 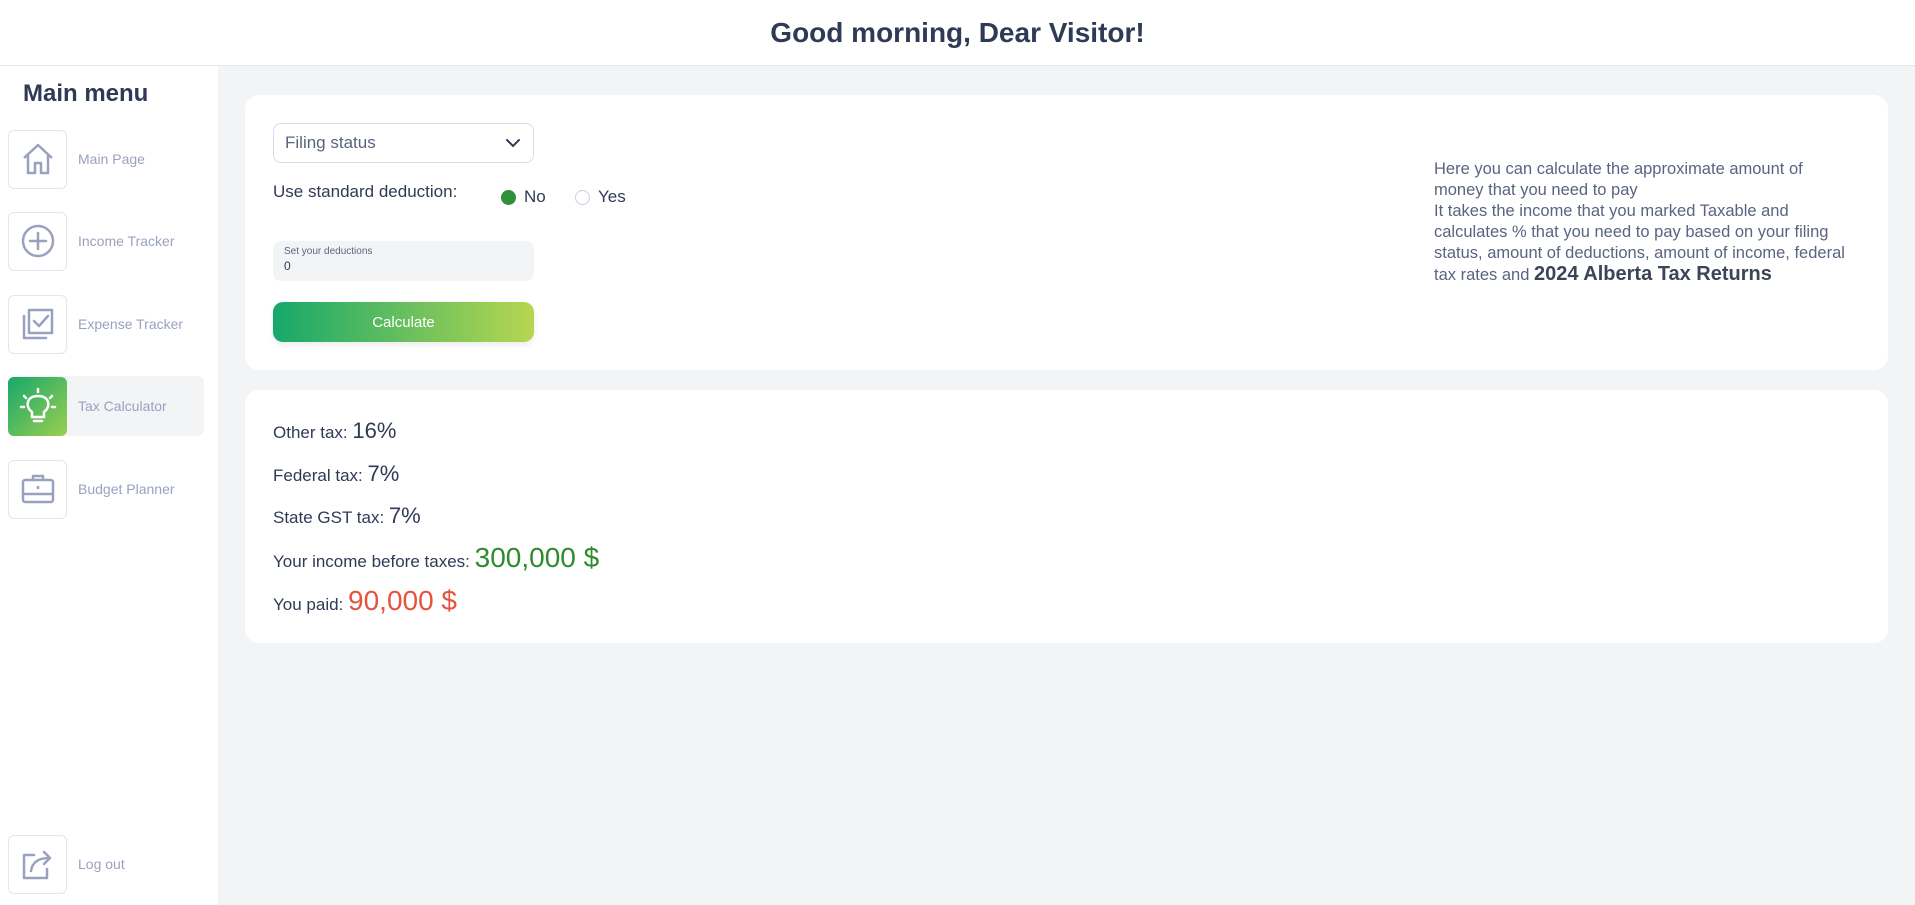 I want to click on income-label: Your income before taxes:, so click(x=371, y=561).